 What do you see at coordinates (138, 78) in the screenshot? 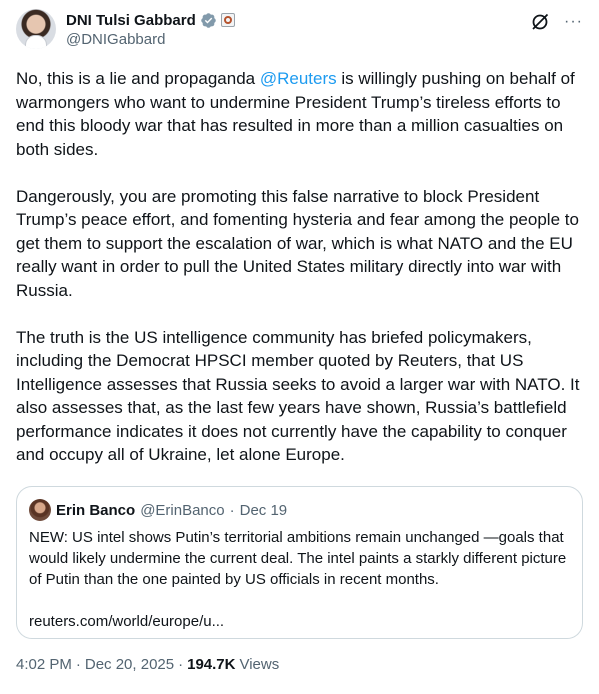
I see `tweet-text-segment: No, this is a lie and propaganda` at bounding box center [138, 78].